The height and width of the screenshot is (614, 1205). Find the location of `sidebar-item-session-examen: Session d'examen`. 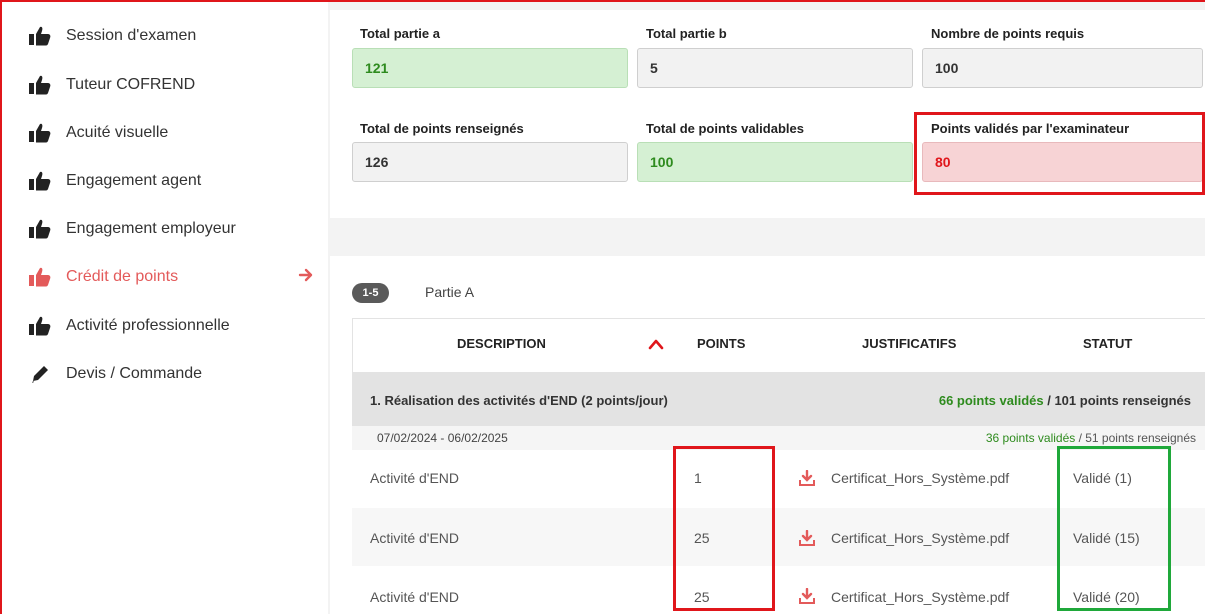

sidebar-item-session-examen: Session d'examen is located at coordinates (112, 36).